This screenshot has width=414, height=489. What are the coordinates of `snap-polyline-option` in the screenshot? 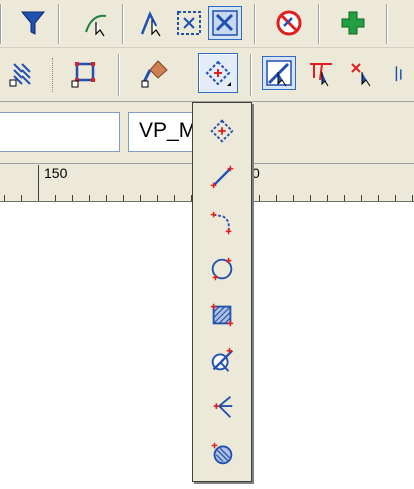 It's located at (222, 223).